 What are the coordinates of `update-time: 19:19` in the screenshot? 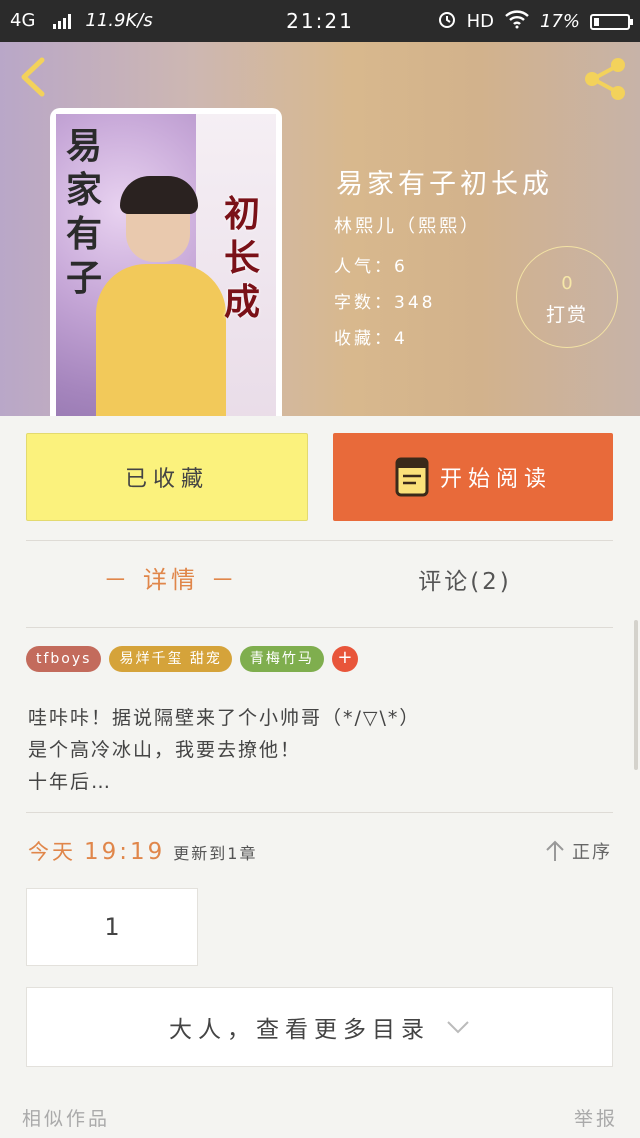 It's located at (125, 852).